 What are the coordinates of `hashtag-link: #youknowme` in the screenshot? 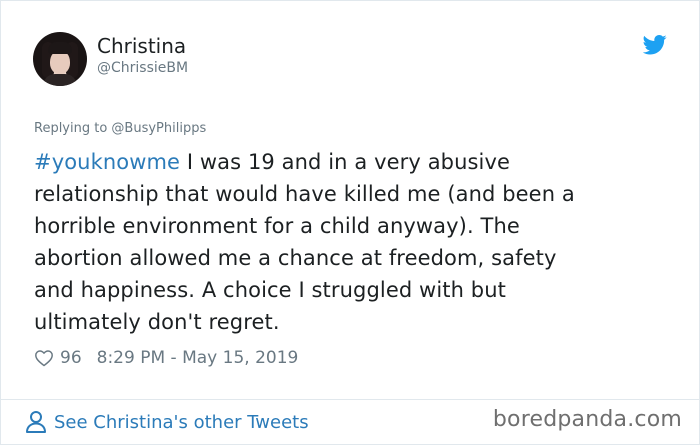 It's located at (107, 162).